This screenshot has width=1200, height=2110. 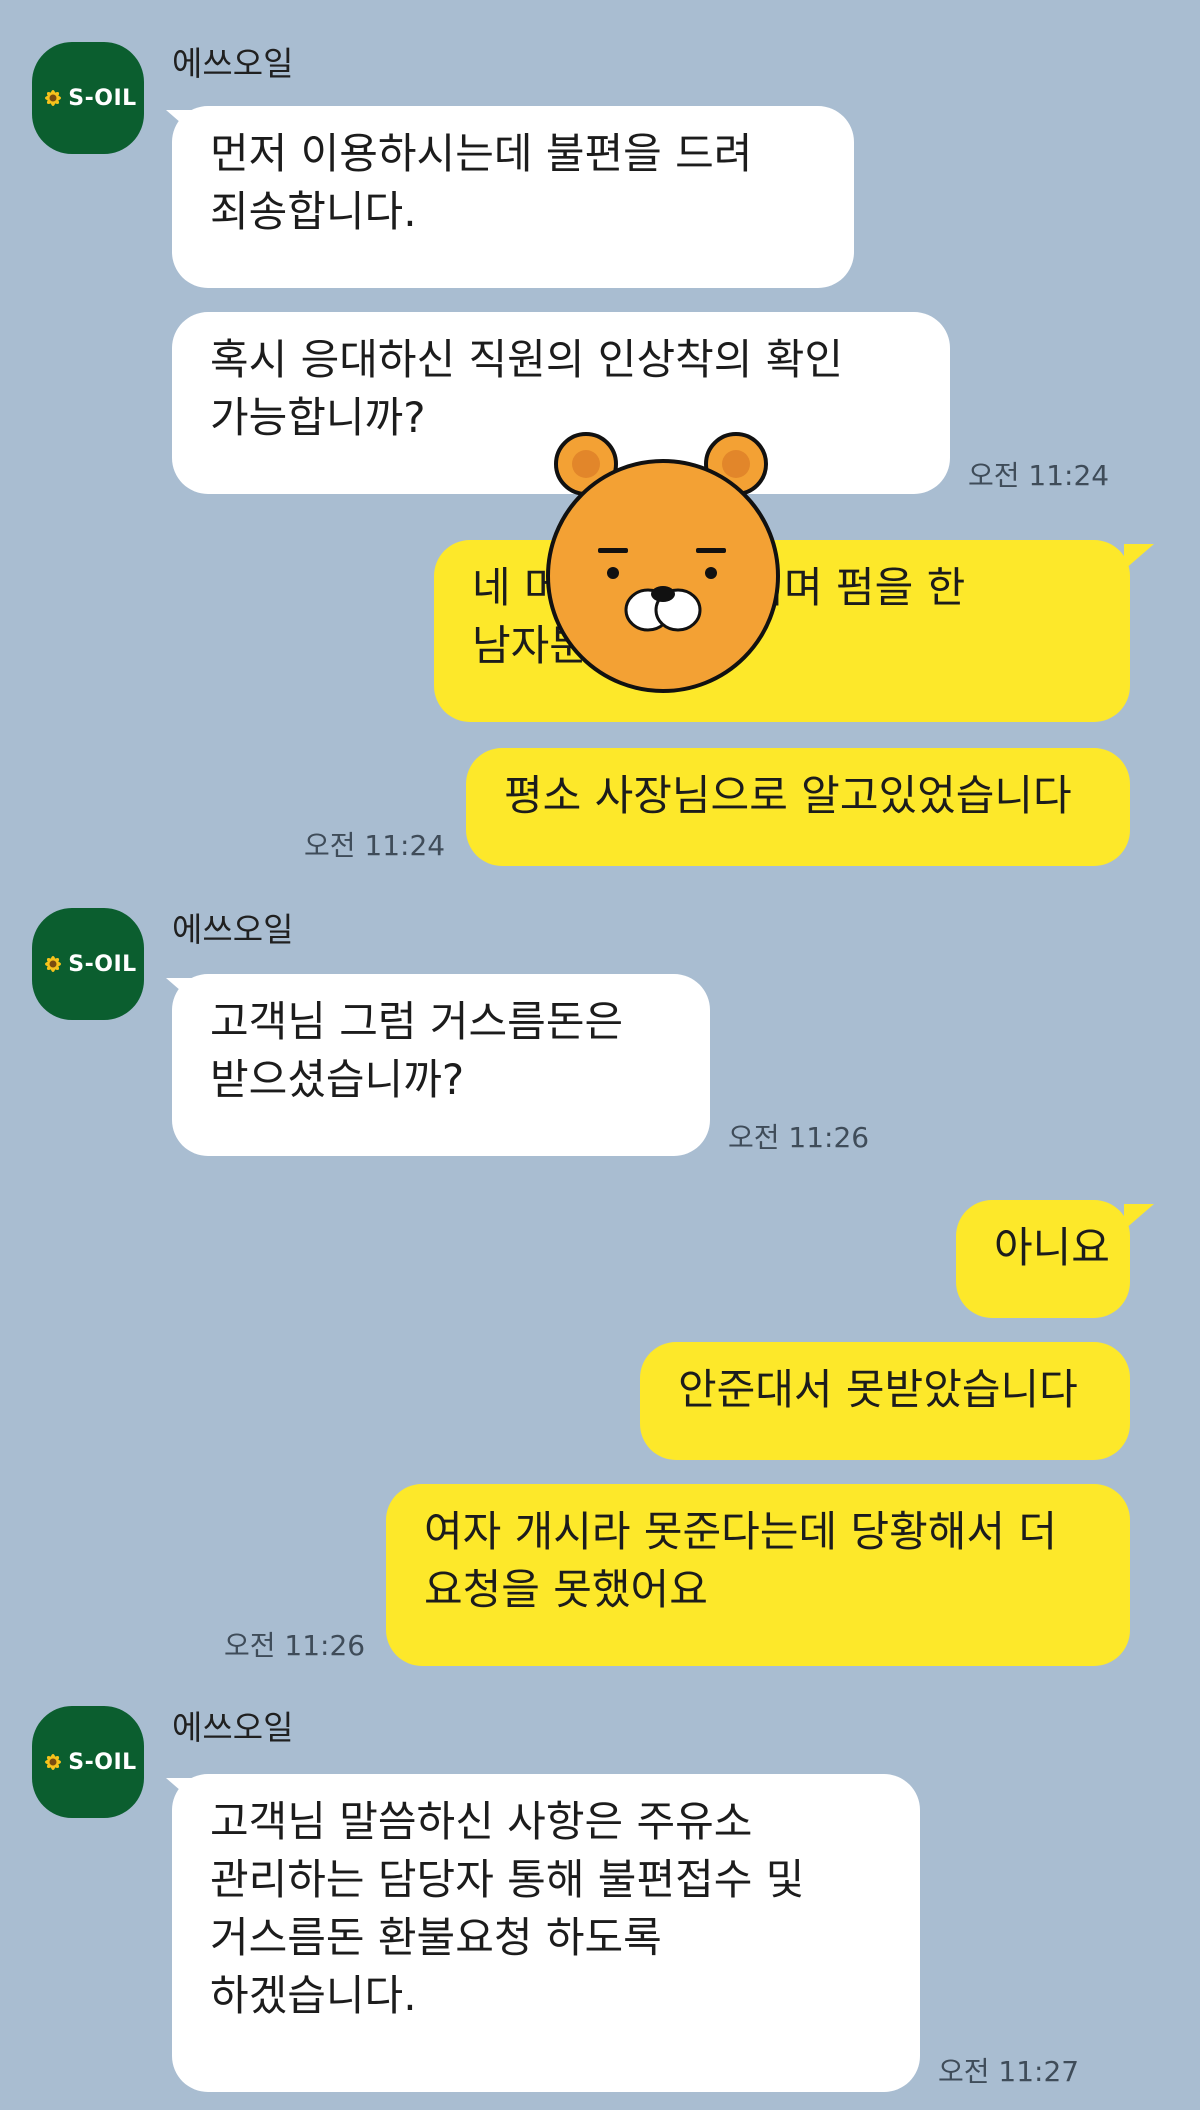 What do you see at coordinates (663, 562) in the screenshot?
I see `ryan-bear-face-icon` at bounding box center [663, 562].